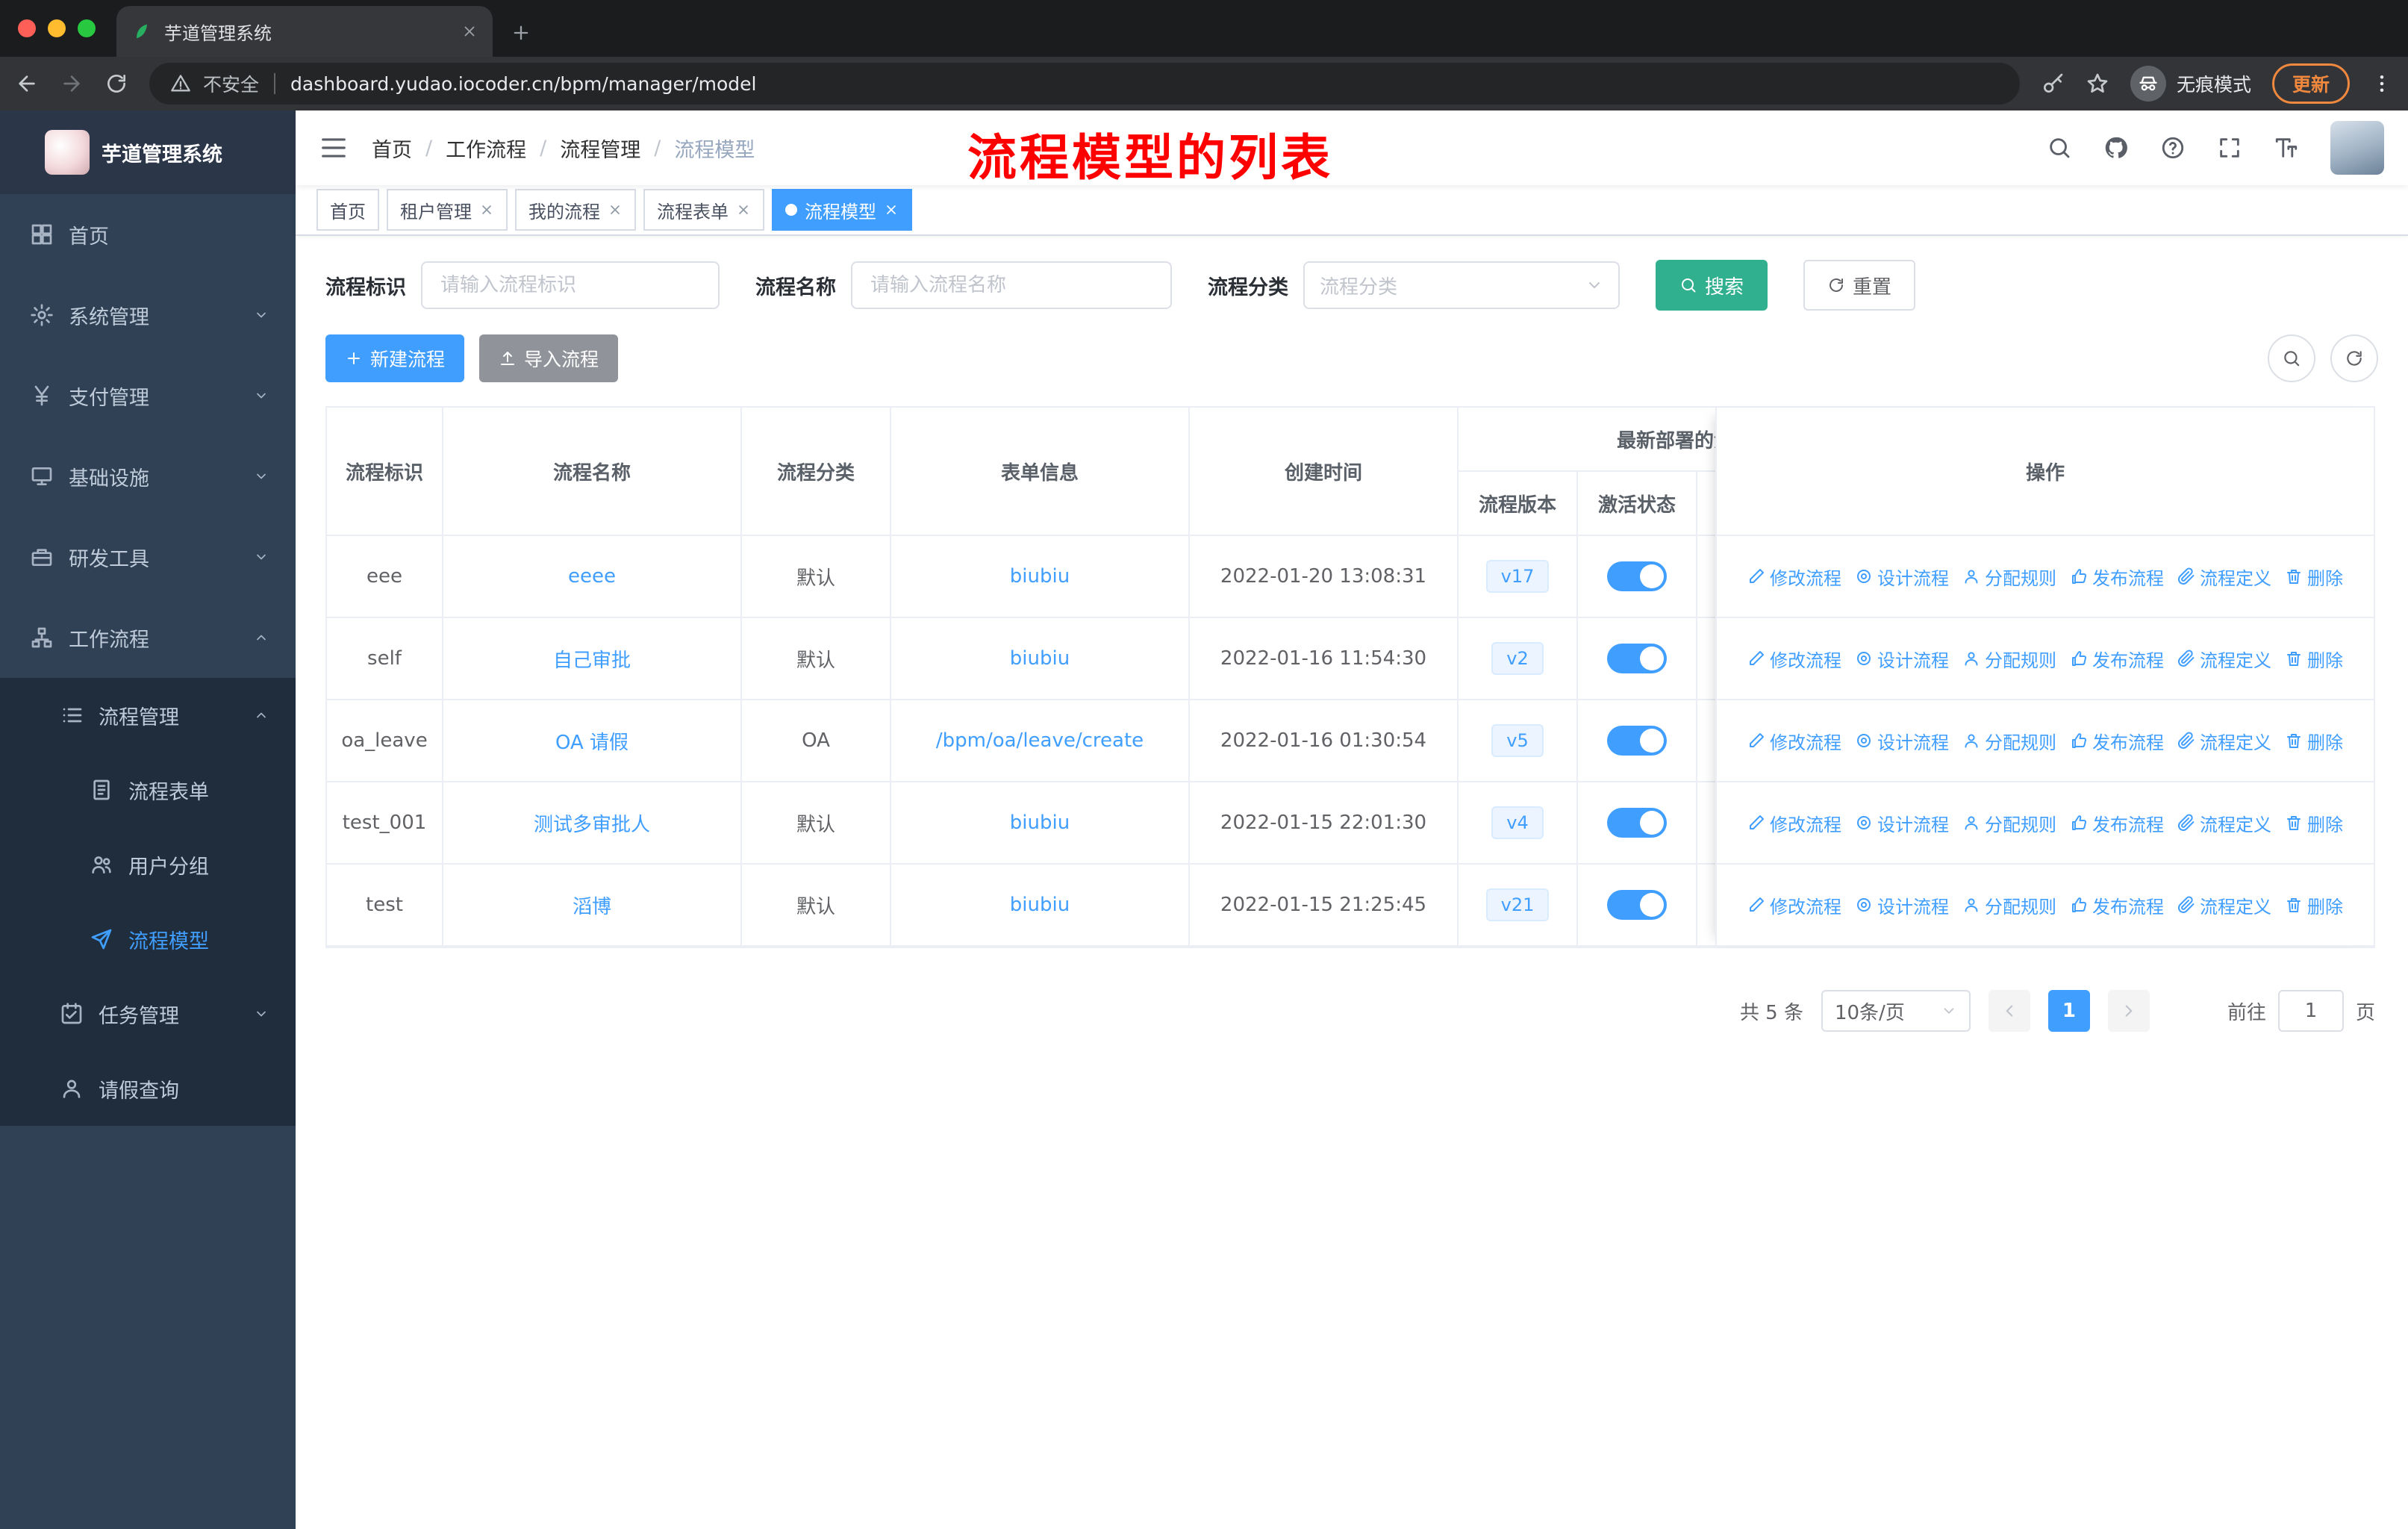 The image size is (2408, 1529). What do you see at coordinates (148, 152) in the screenshot?
I see `sidebar-logo: 芋道管理系统` at bounding box center [148, 152].